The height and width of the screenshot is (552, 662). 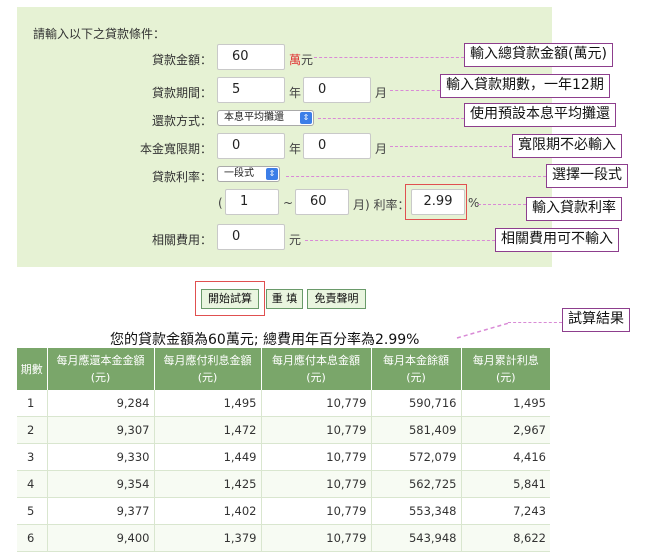 I want to click on table-cell: 1,449, so click(x=208, y=457).